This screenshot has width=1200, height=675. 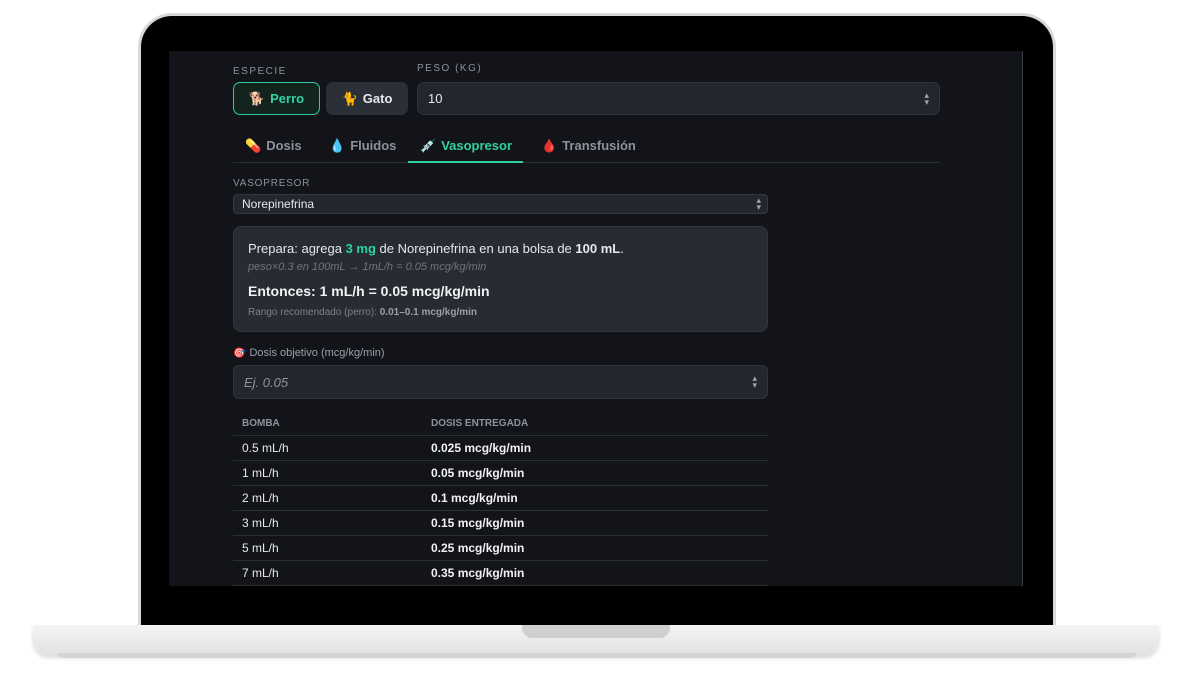 What do you see at coordinates (266, 382) in the screenshot?
I see `target-placeholder: Ej. 0.05` at bounding box center [266, 382].